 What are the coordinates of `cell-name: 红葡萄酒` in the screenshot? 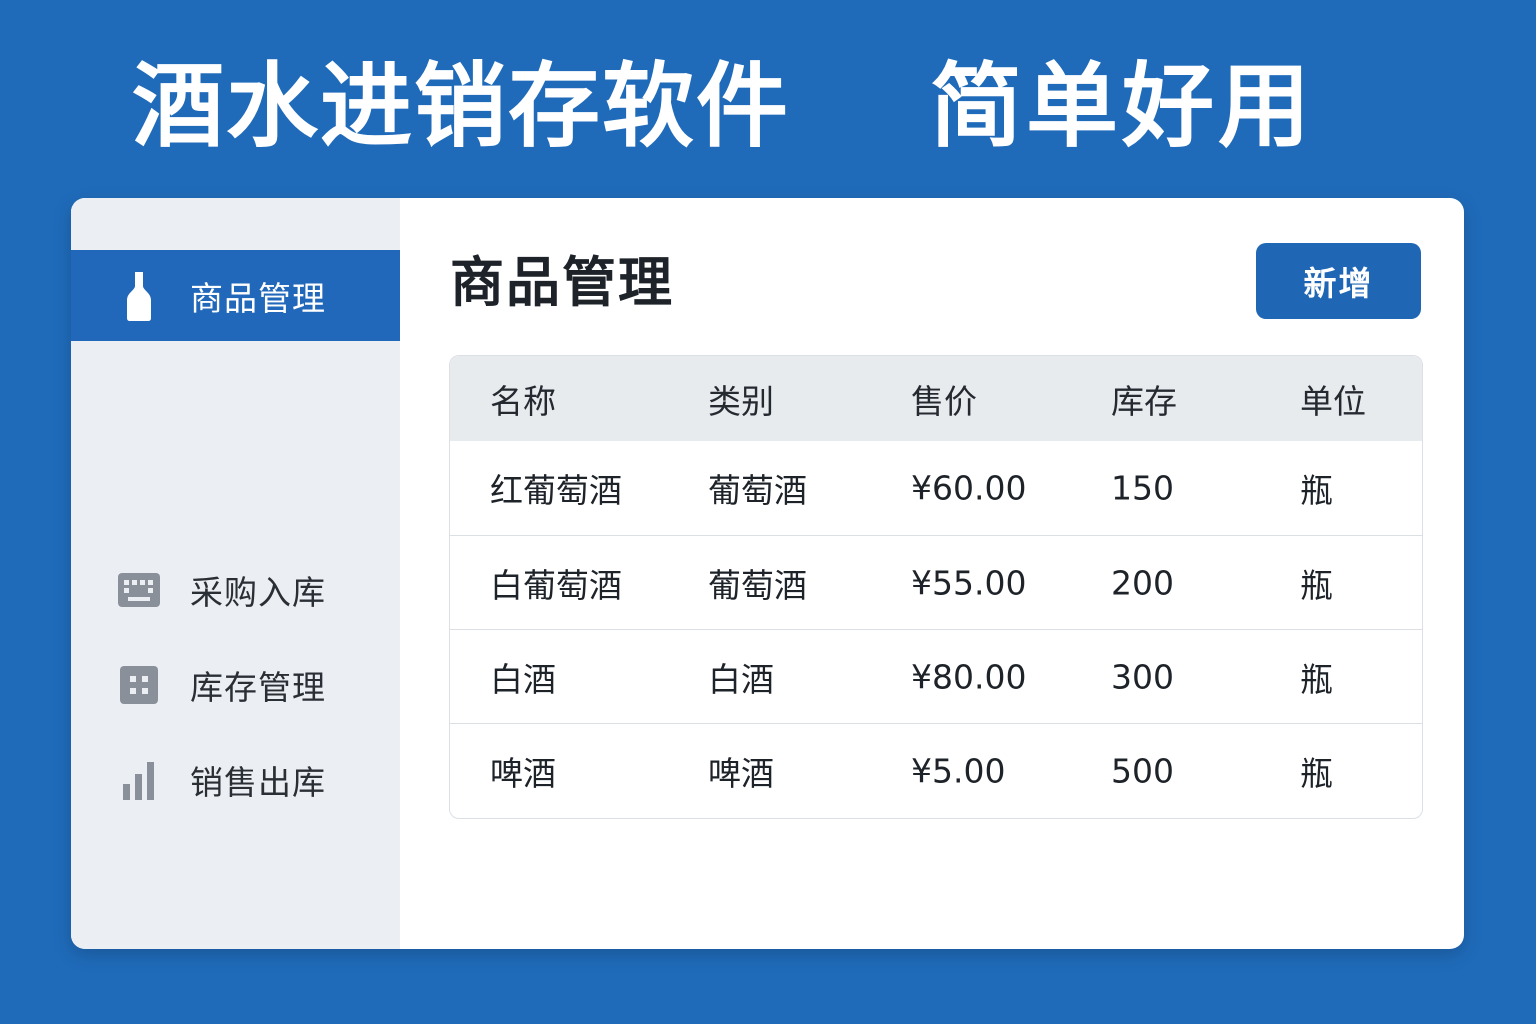 It's located at (556, 490).